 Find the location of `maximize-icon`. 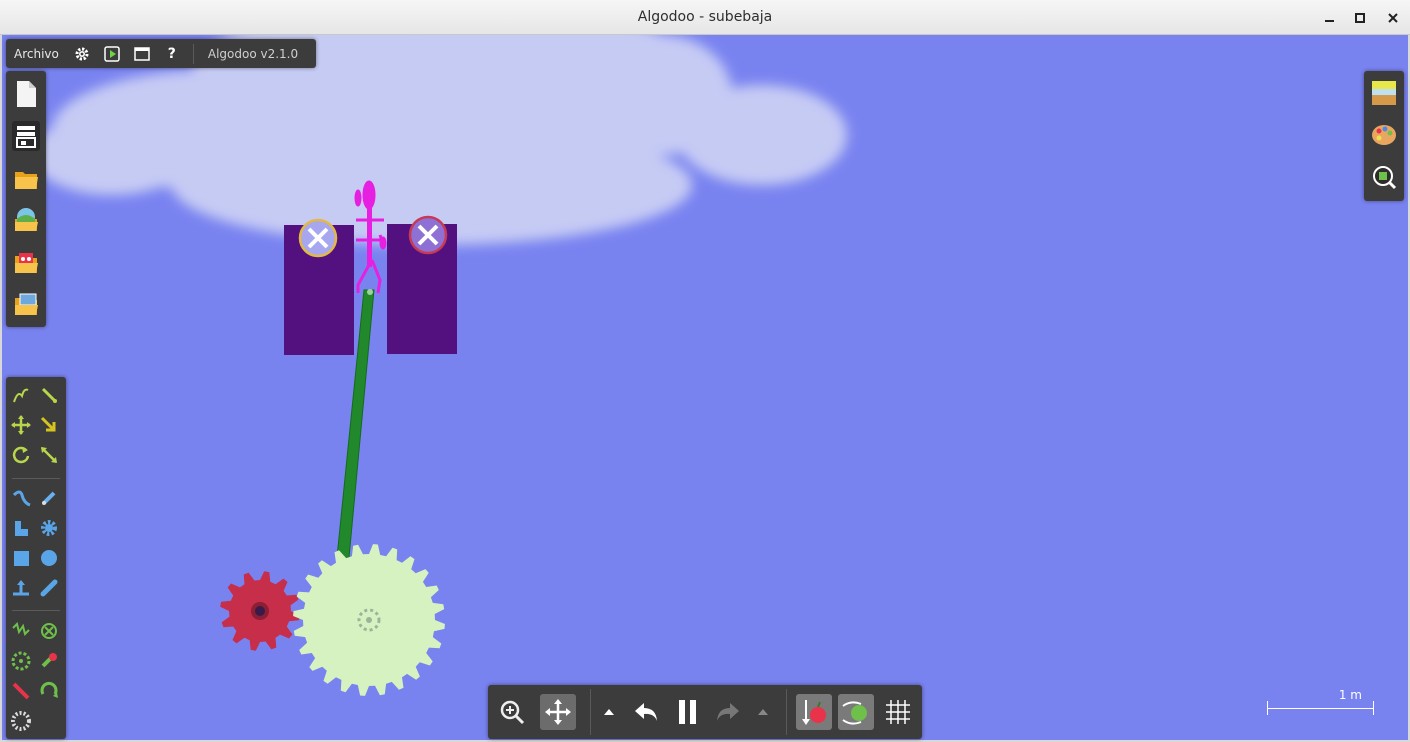

maximize-icon is located at coordinates (1360, 18).